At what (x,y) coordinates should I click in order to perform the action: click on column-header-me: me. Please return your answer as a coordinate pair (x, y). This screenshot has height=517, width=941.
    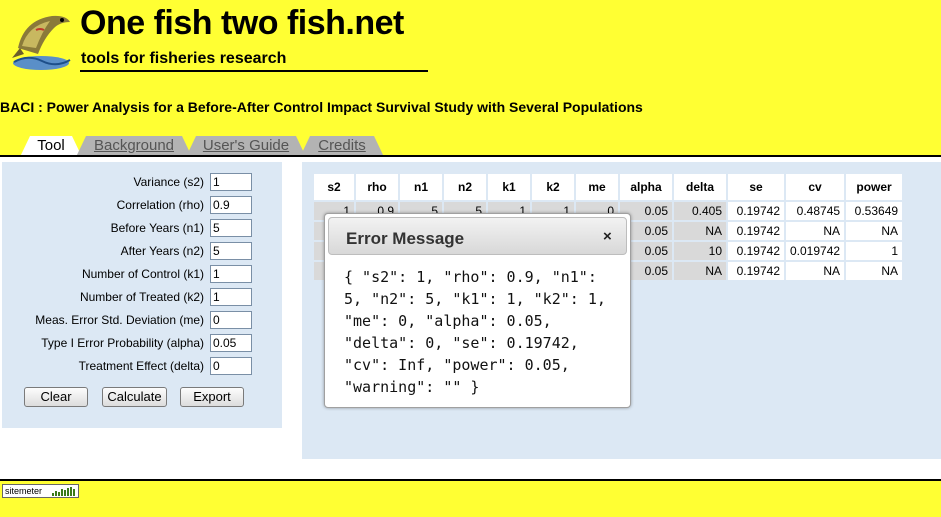
    Looking at the image, I should click on (597, 187).